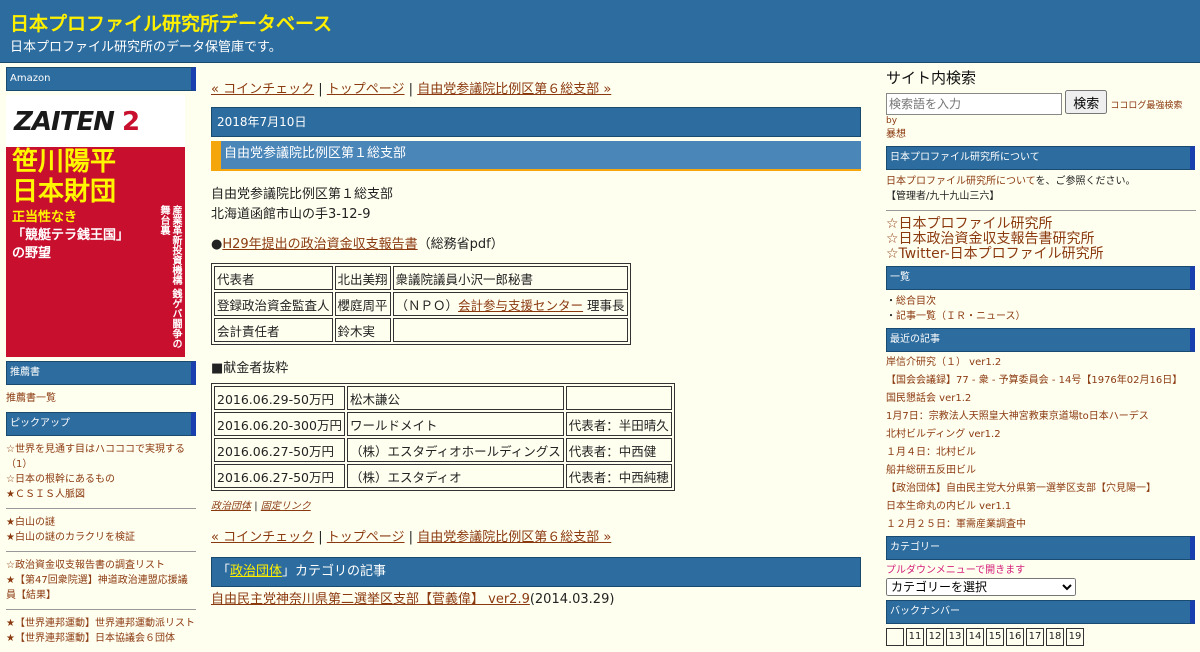  What do you see at coordinates (943, 362) in the screenshot?
I see `recent-article-link: 岸信介研究（１） ver1.2` at bounding box center [943, 362].